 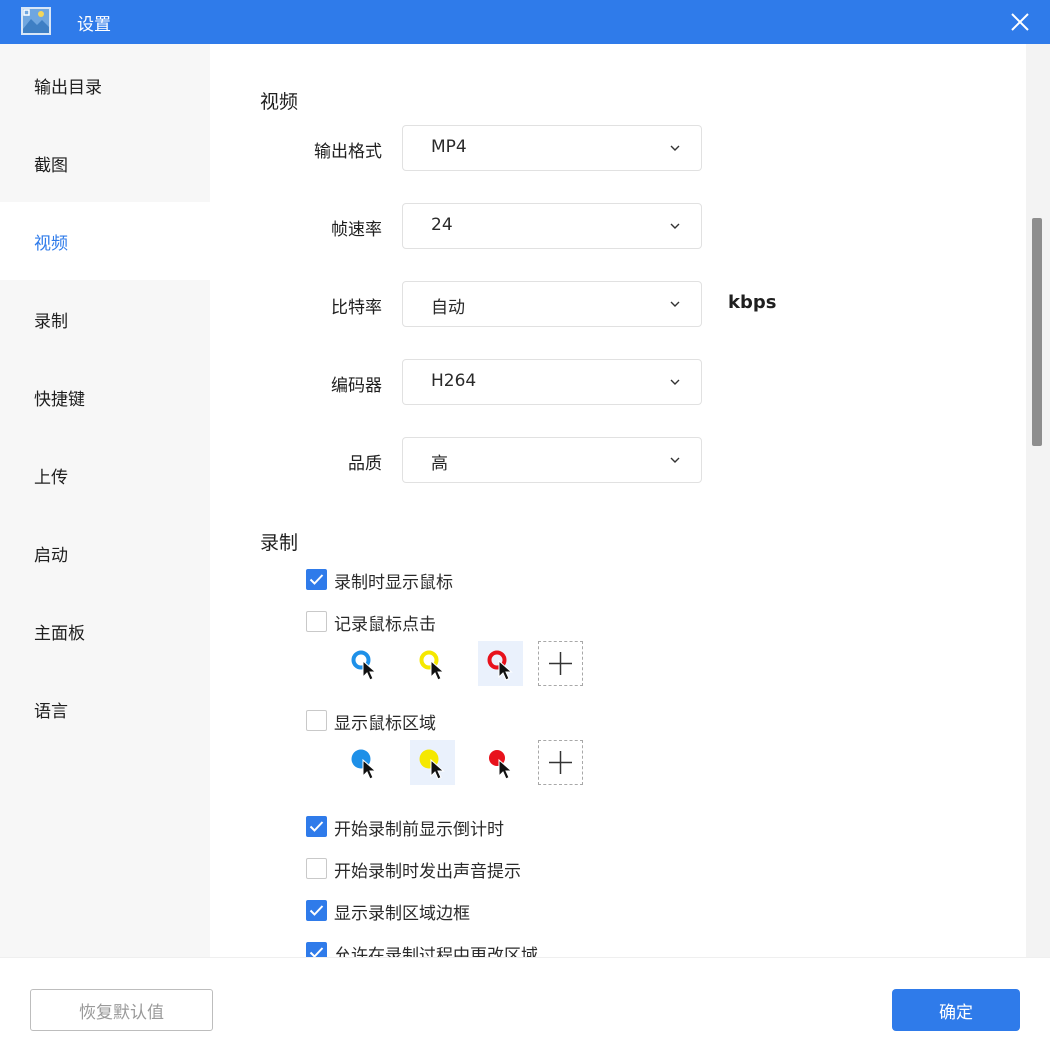 What do you see at coordinates (552, 304) in the screenshot?
I see `bitrate-select: 自动` at bounding box center [552, 304].